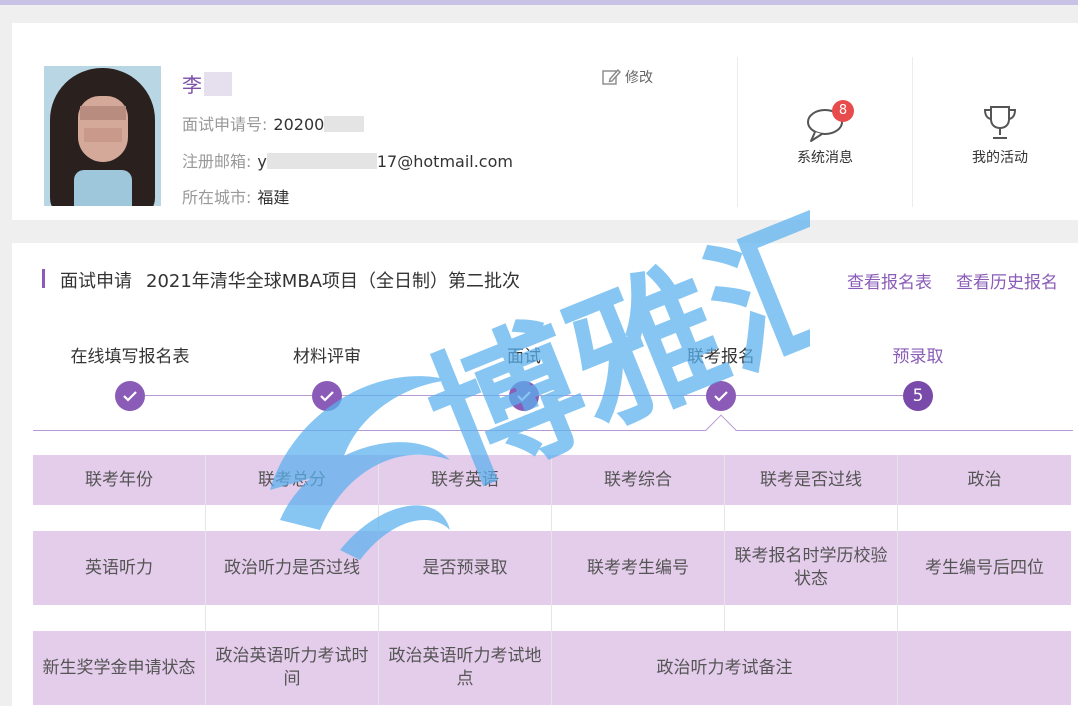 This screenshot has height=706, width=1078. What do you see at coordinates (119, 668) in the screenshot?
I see `table-header-cell: 新生奖学金申请状态` at bounding box center [119, 668].